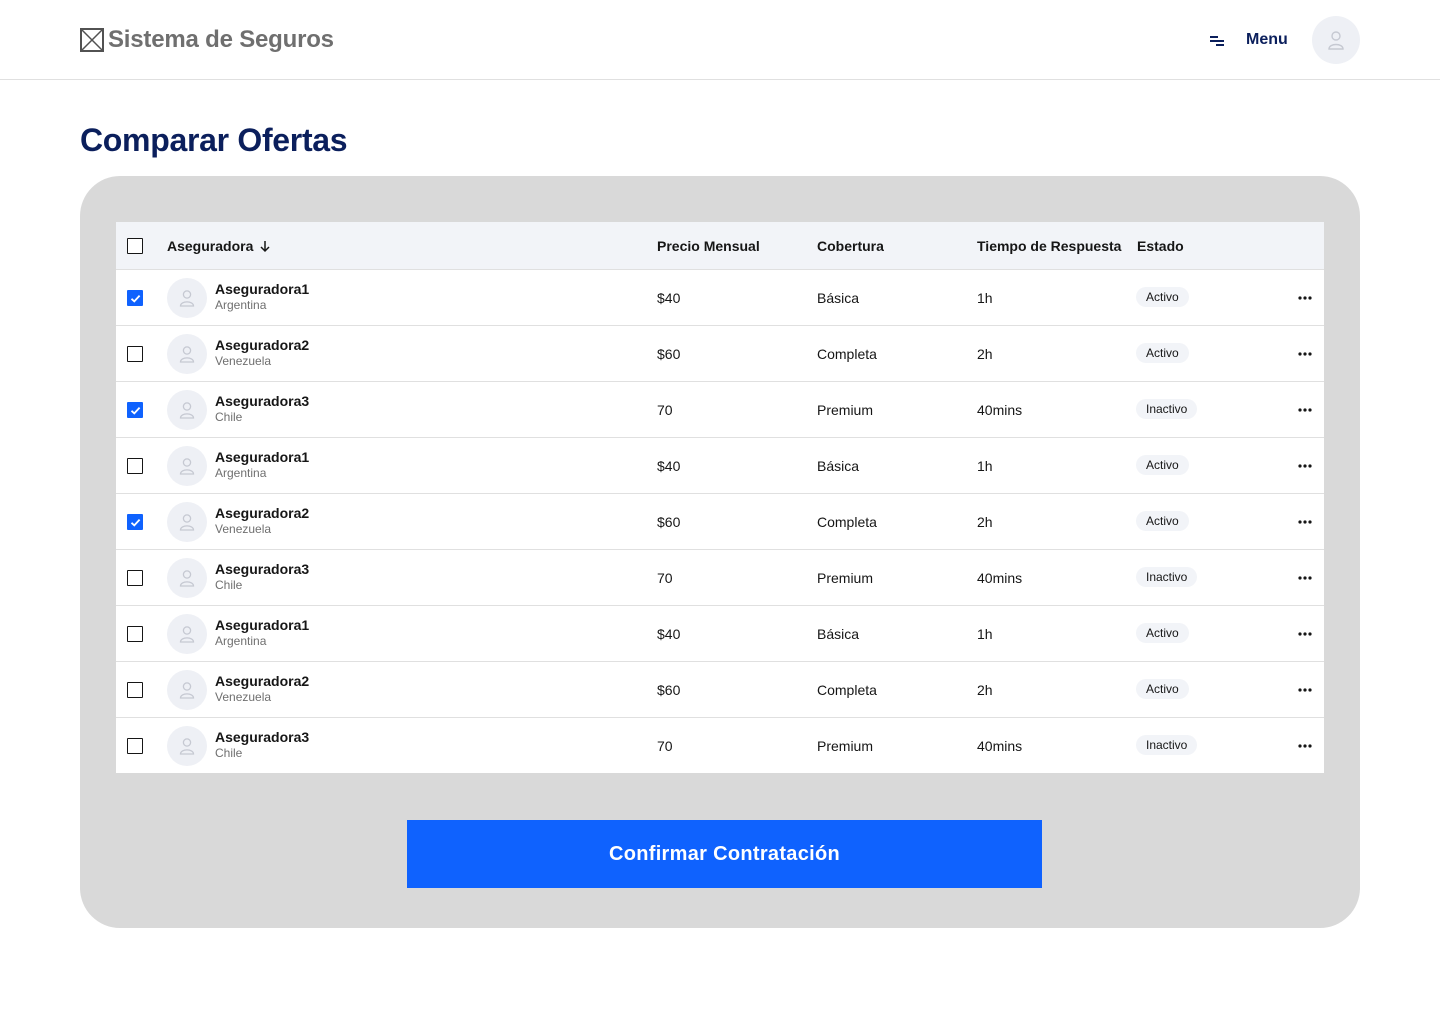 The image size is (1440, 1024). I want to click on page-title: Comparar Ofertas, so click(214, 140).